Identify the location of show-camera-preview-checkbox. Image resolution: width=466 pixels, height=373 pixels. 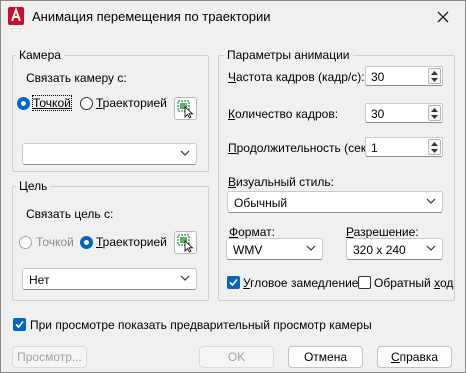
(19, 324).